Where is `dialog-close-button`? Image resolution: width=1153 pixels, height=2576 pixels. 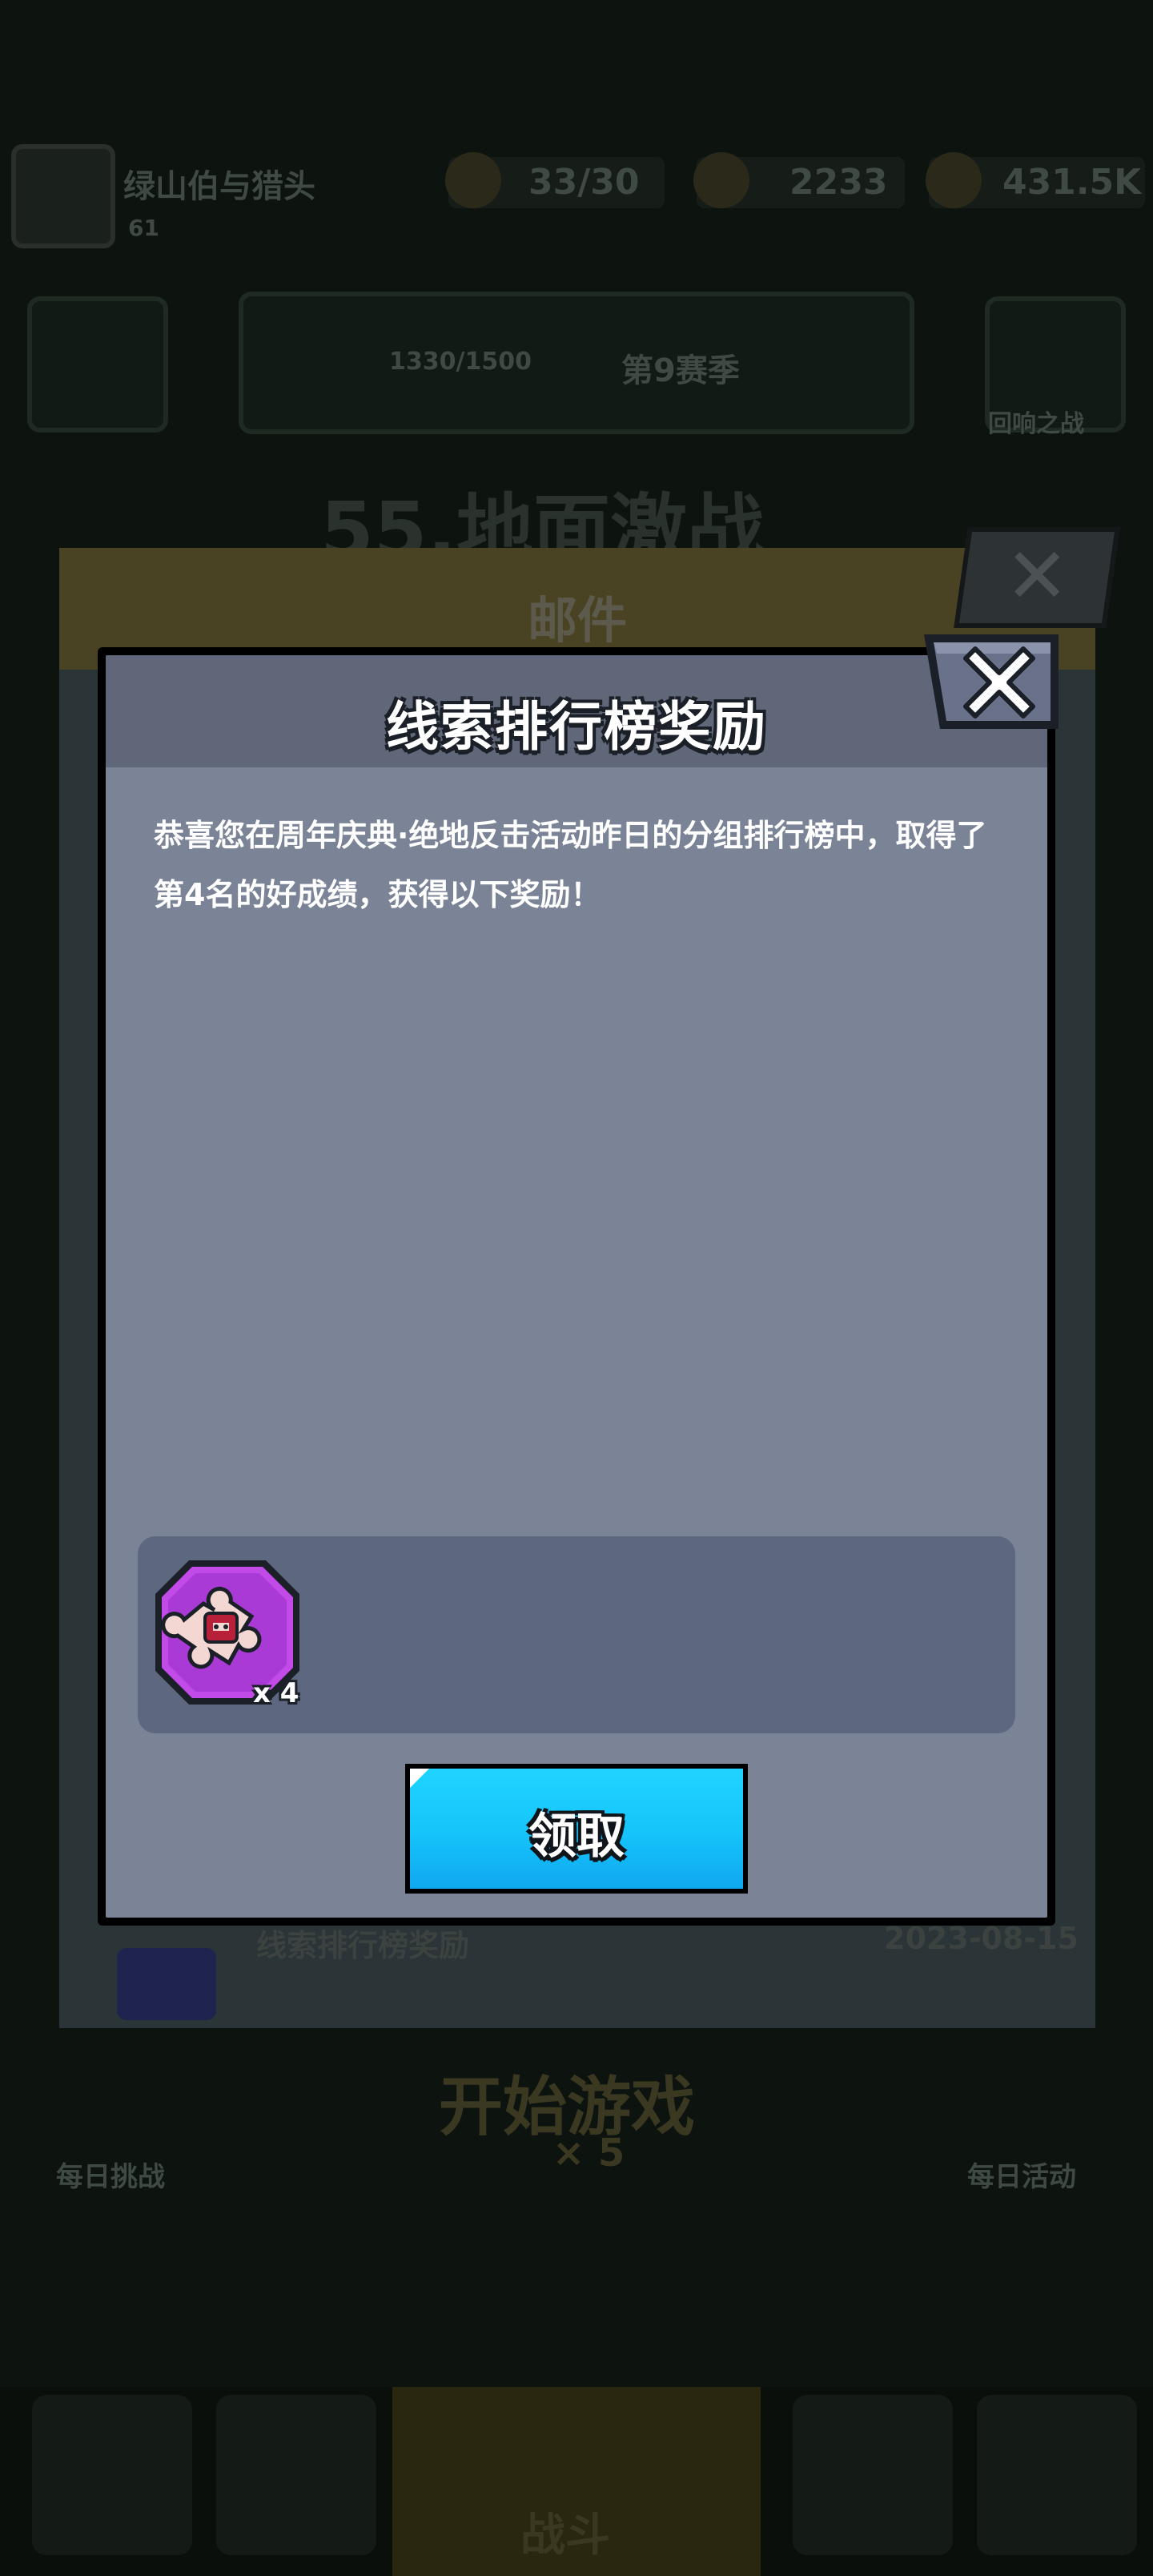 dialog-close-button is located at coordinates (991, 682).